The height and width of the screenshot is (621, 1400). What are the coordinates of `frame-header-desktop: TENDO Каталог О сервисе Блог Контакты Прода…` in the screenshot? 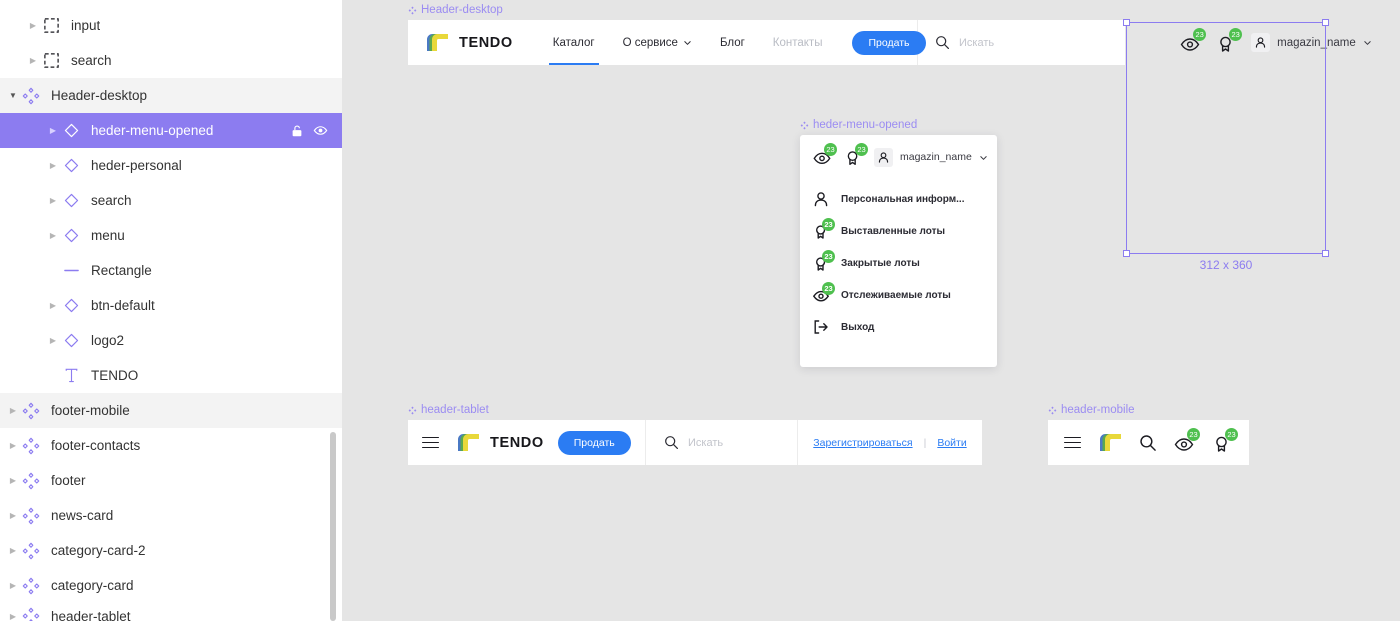 It's located at (889, 42).